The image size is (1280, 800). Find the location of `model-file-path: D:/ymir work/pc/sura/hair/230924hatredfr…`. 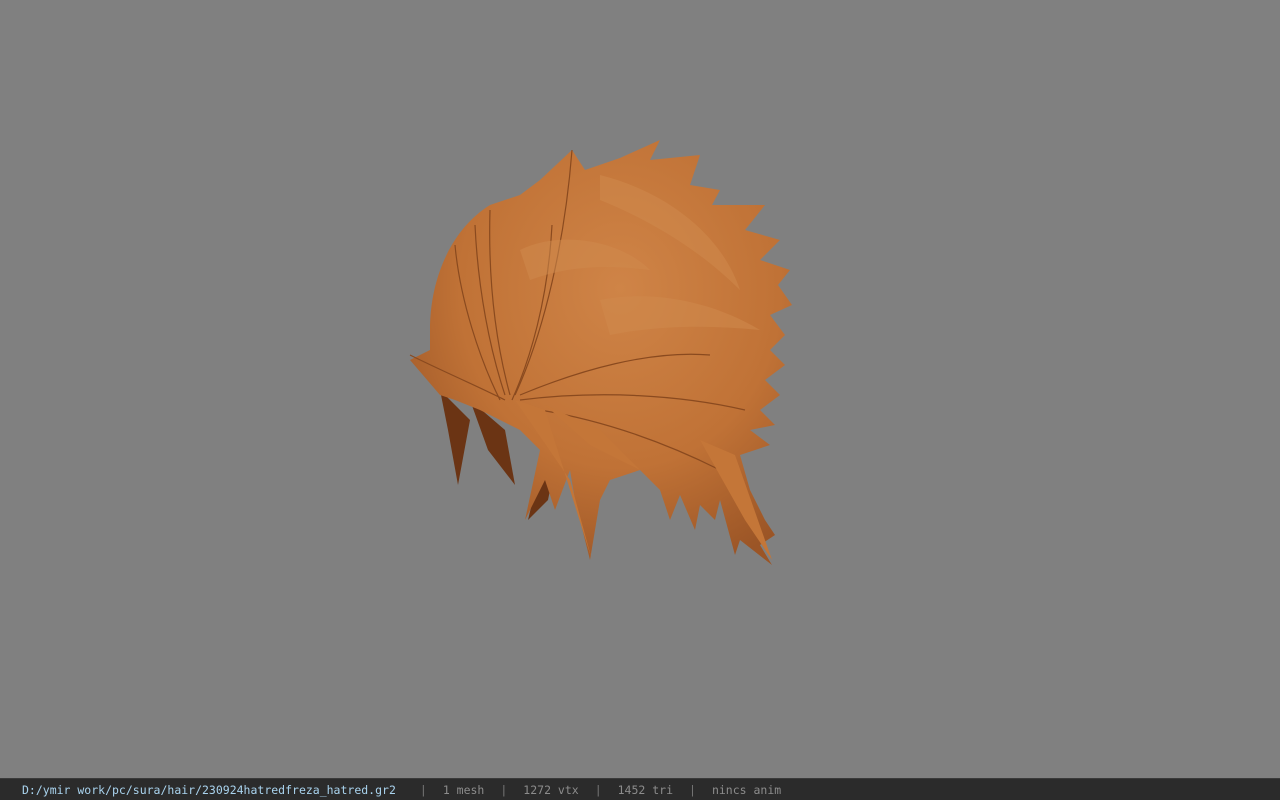

model-file-path: D:/ymir work/pc/sura/hair/230924hatredfr… is located at coordinates (209, 789).